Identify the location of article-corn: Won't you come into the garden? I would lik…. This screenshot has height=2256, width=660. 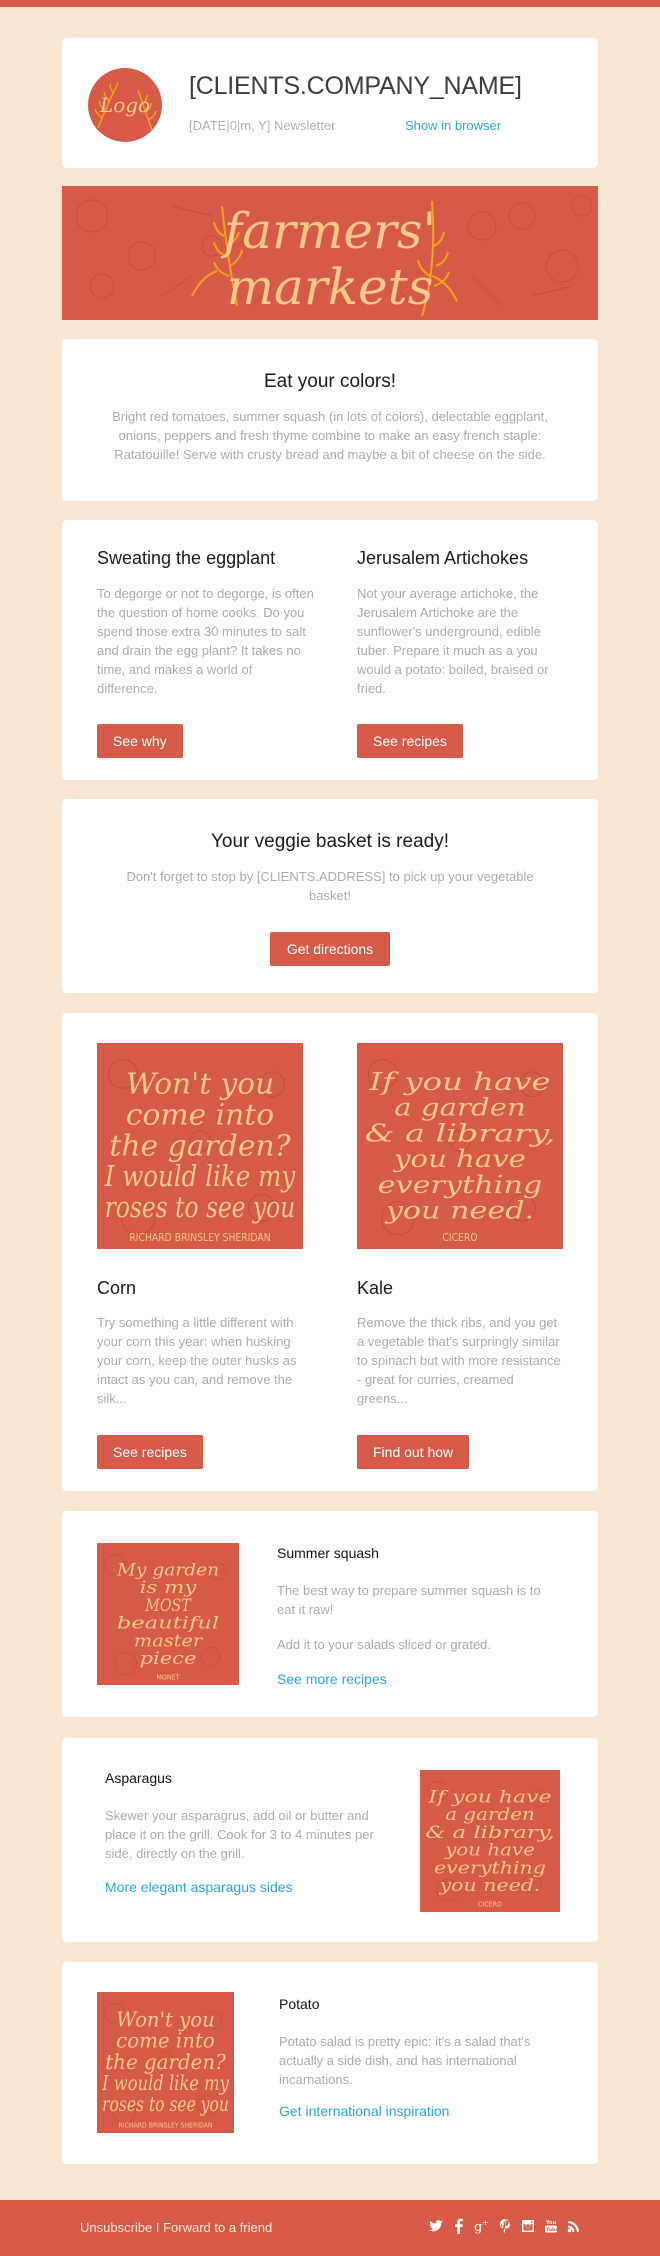
(202, 1252).